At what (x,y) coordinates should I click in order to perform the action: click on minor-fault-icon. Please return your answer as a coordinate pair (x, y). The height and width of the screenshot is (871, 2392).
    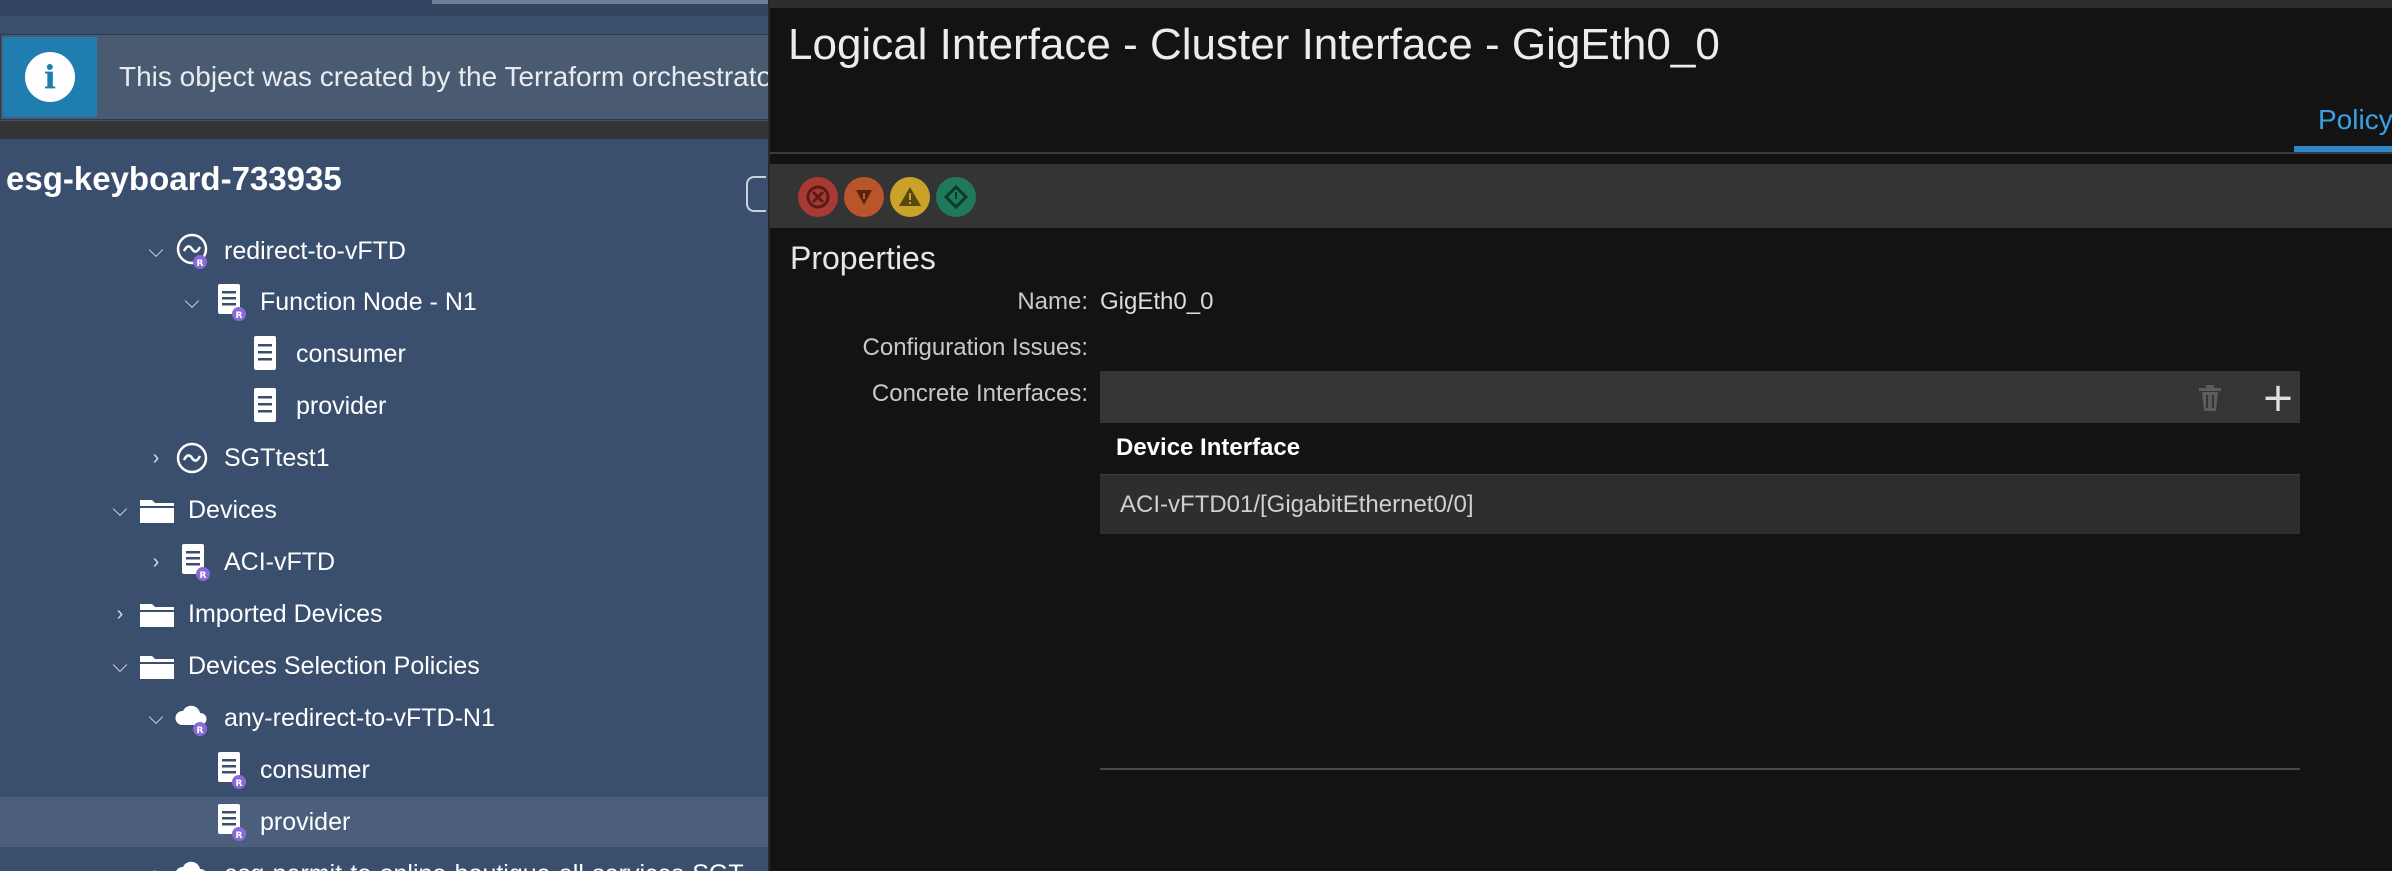
    Looking at the image, I should click on (910, 197).